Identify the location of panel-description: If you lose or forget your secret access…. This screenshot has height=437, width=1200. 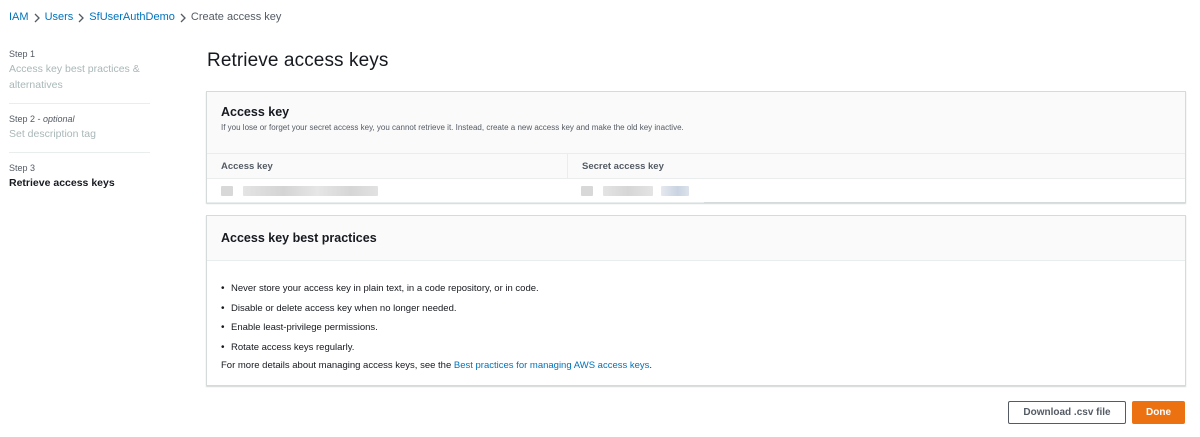
(452, 127).